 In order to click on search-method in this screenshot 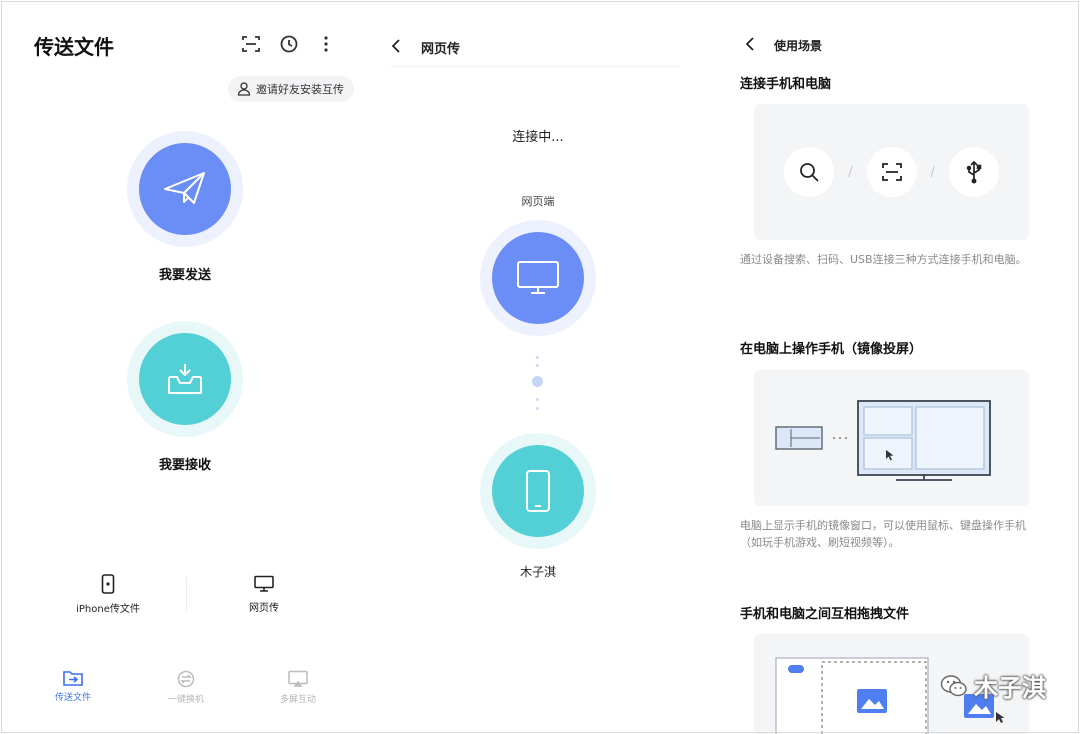, I will do `click(809, 172)`.